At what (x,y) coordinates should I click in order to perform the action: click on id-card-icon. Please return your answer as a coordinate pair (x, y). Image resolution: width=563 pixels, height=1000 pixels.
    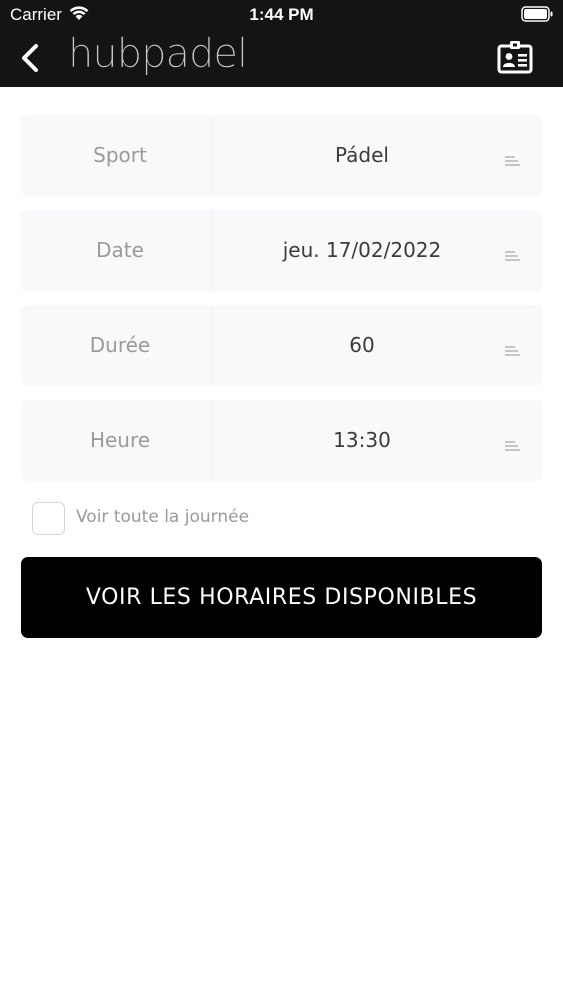
    Looking at the image, I should click on (515, 57).